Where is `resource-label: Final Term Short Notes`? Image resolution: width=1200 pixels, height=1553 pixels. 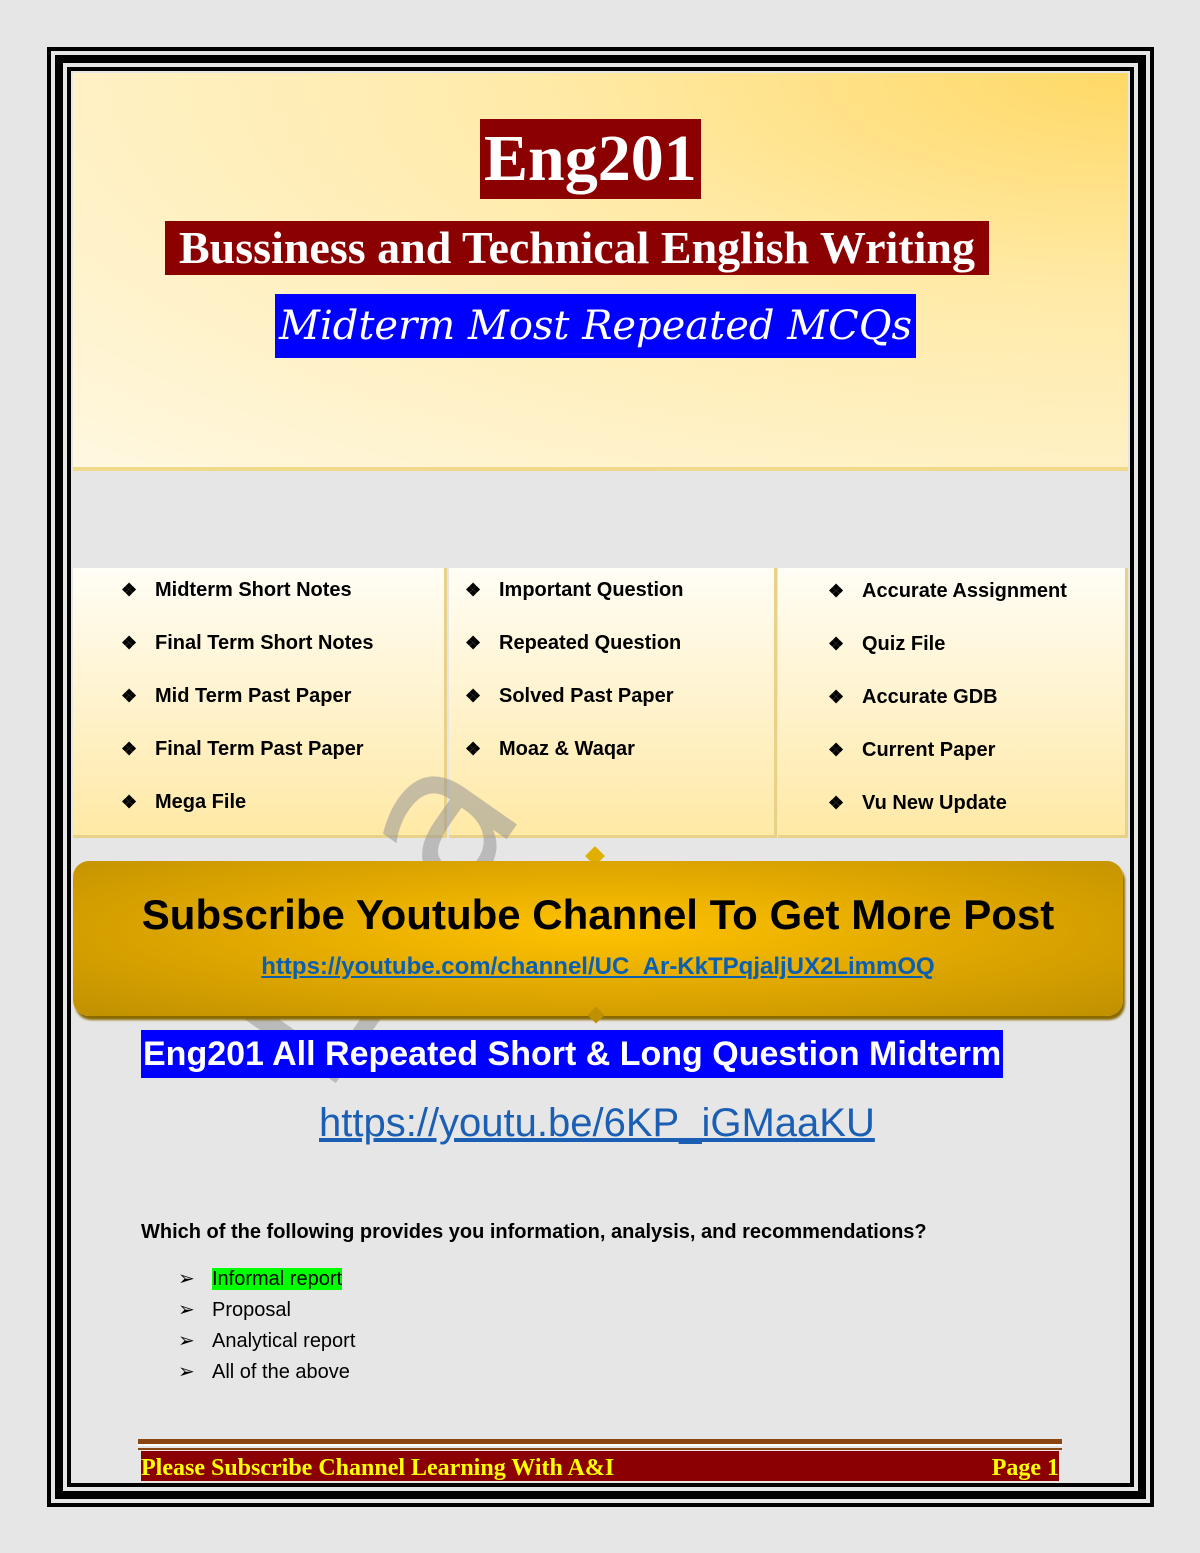
resource-label: Final Term Short Notes is located at coordinates (264, 643).